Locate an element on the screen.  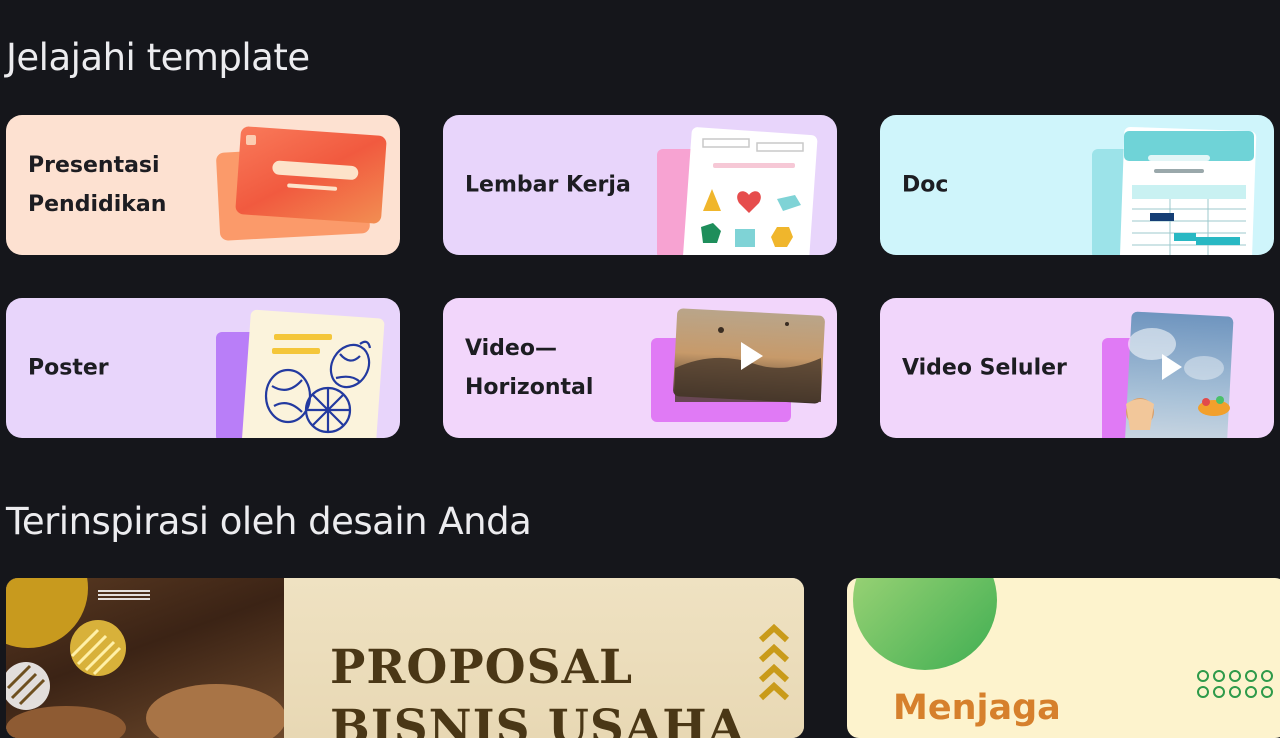
doc-thumbnail is located at coordinates (1174, 190).